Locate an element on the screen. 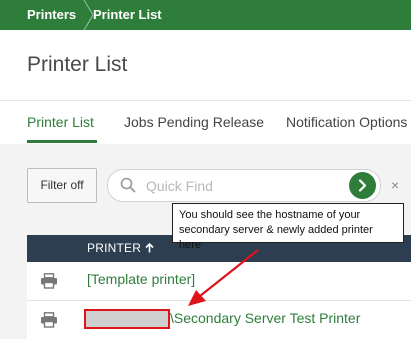  column-header-printer-label: PRINTER is located at coordinates (114, 248).